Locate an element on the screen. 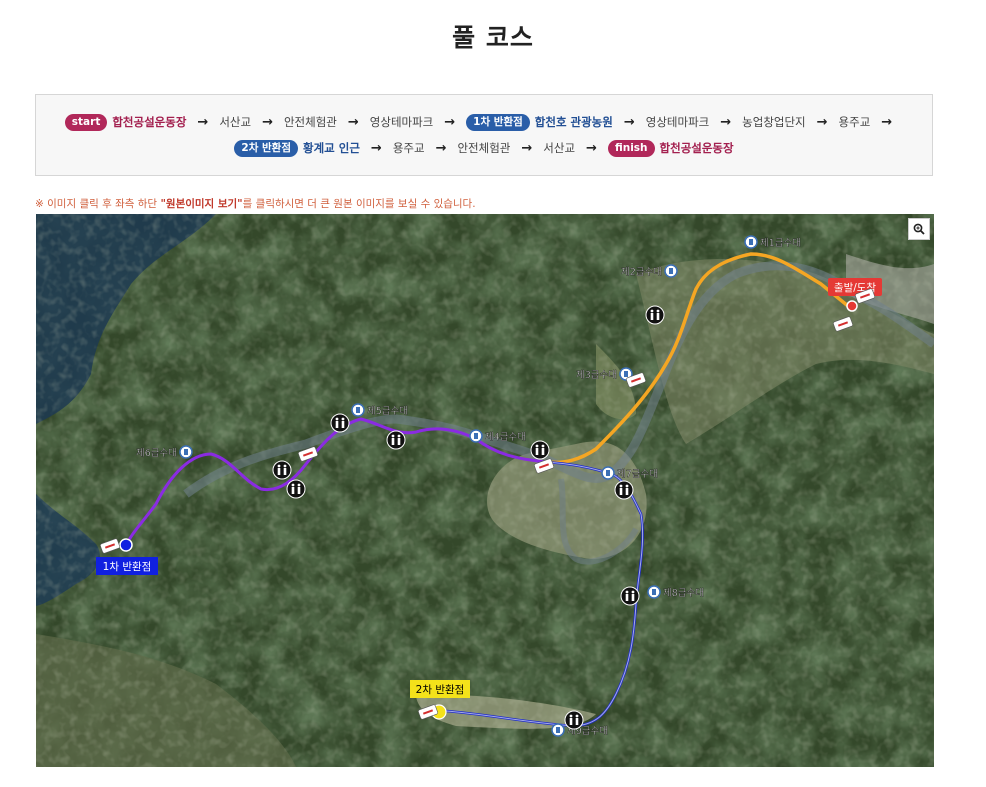  water-station-marker: 제4급수대 is located at coordinates (497, 436).